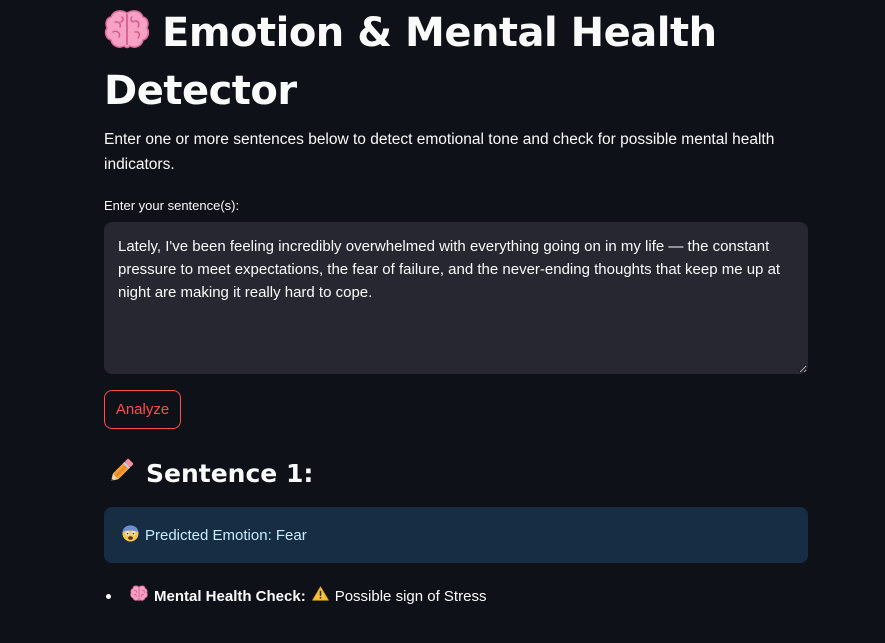 The height and width of the screenshot is (643, 885). Describe the element at coordinates (226, 535) in the screenshot. I see `predicted-emotion-text: Predicted Emotion: Fear` at that location.